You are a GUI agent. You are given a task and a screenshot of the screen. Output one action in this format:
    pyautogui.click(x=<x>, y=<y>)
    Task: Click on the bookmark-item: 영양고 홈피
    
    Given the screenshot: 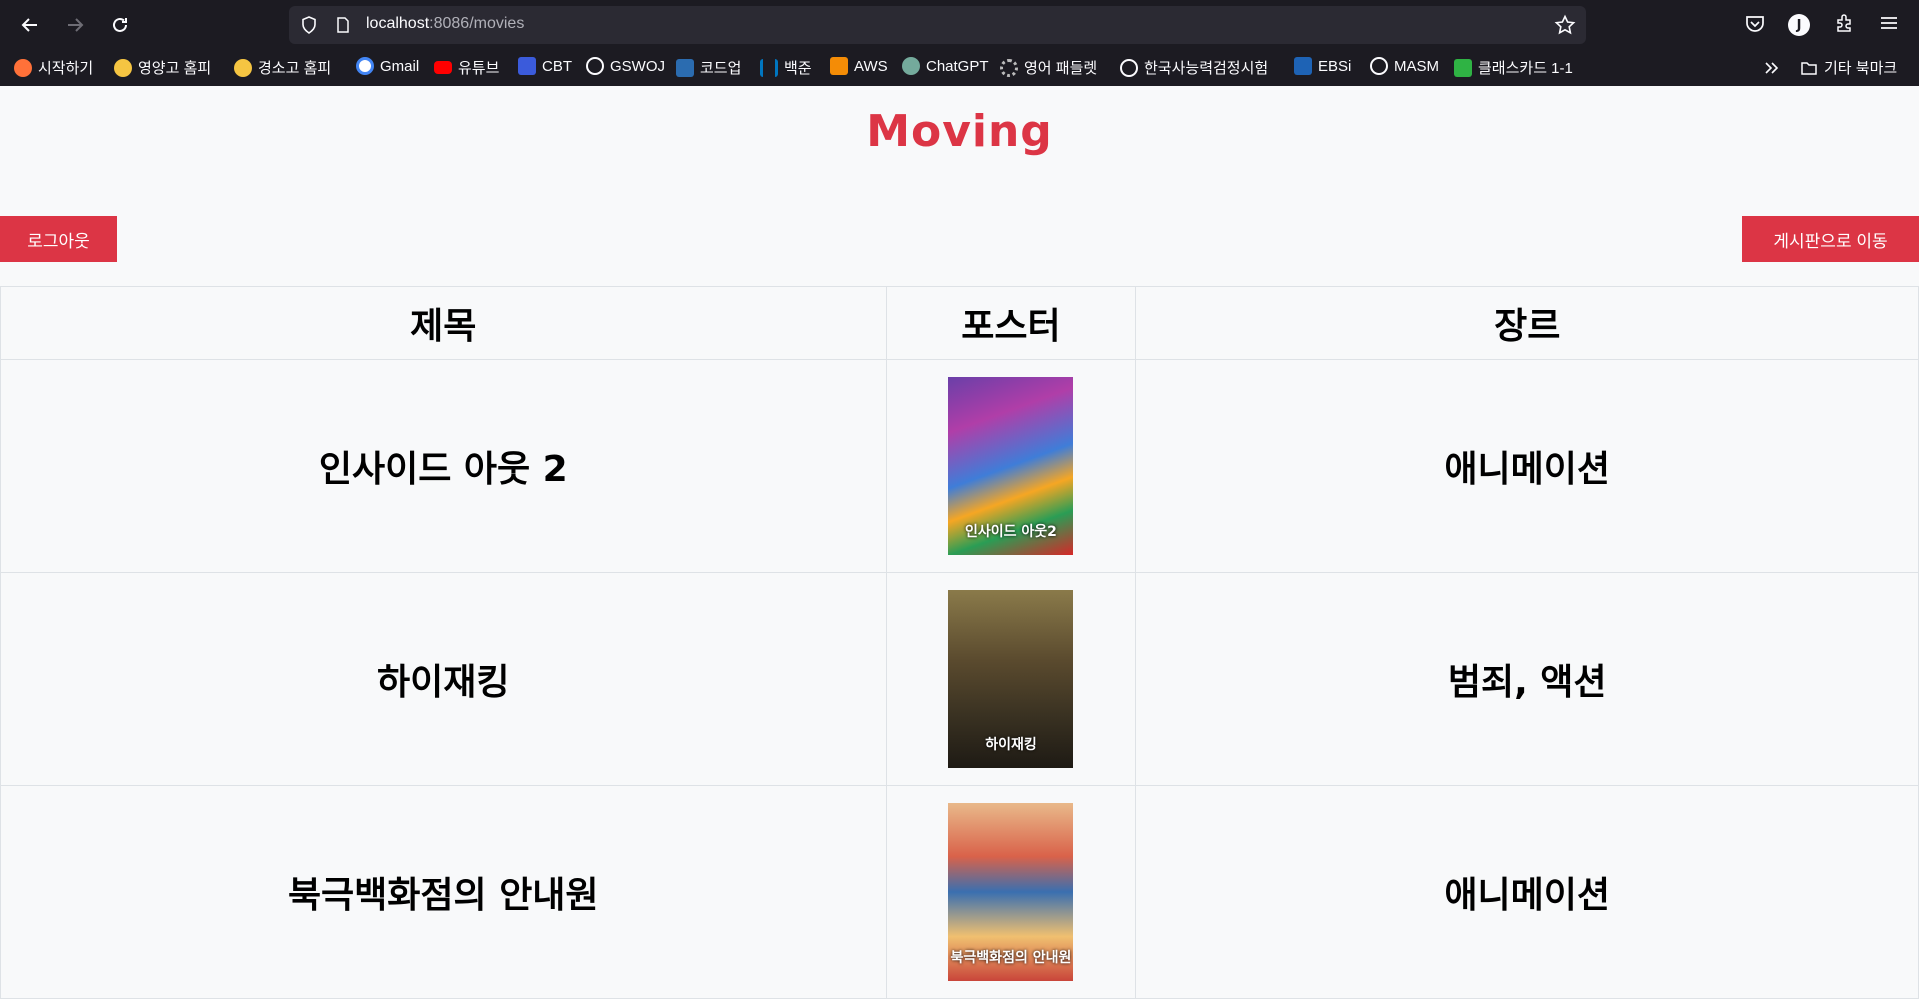 What is the action you would take?
    pyautogui.click(x=162, y=67)
    